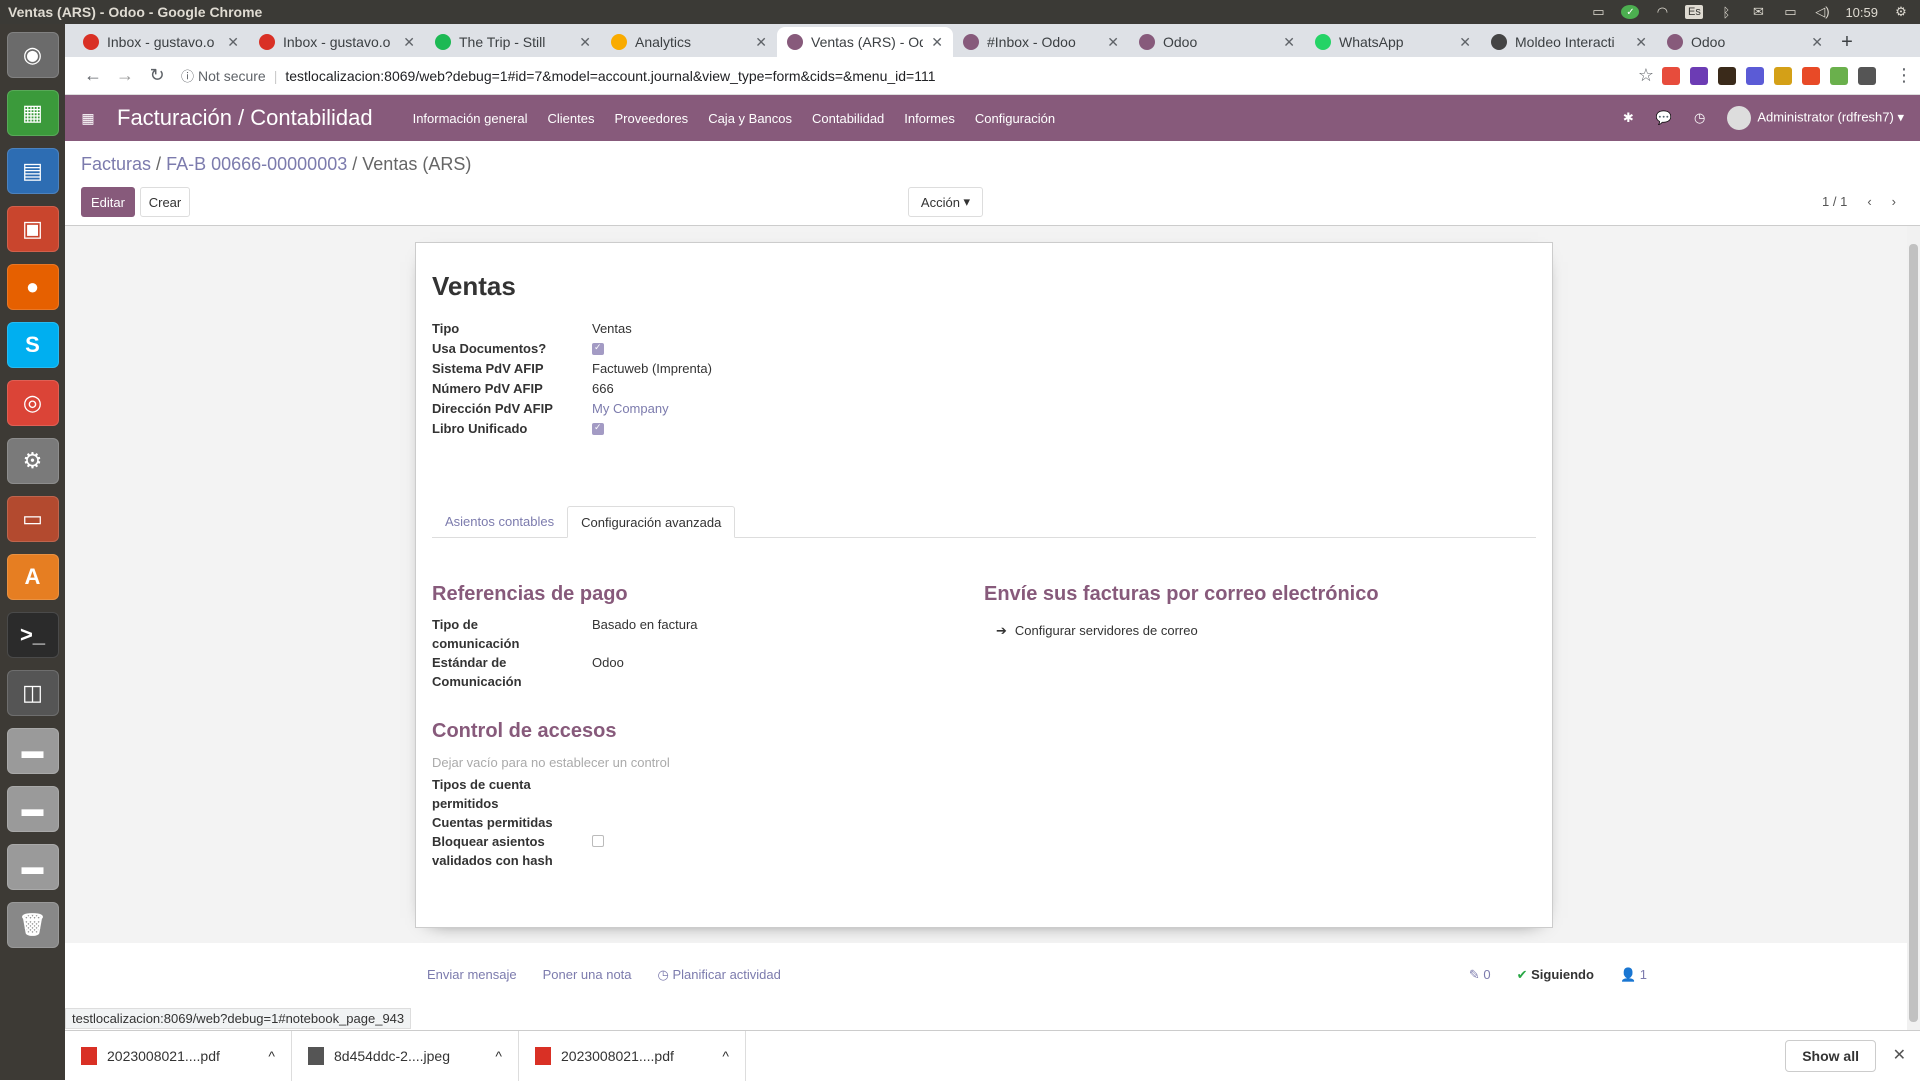 The image size is (1920, 1081). I want to click on chrome-icon: ◎, so click(32, 403).